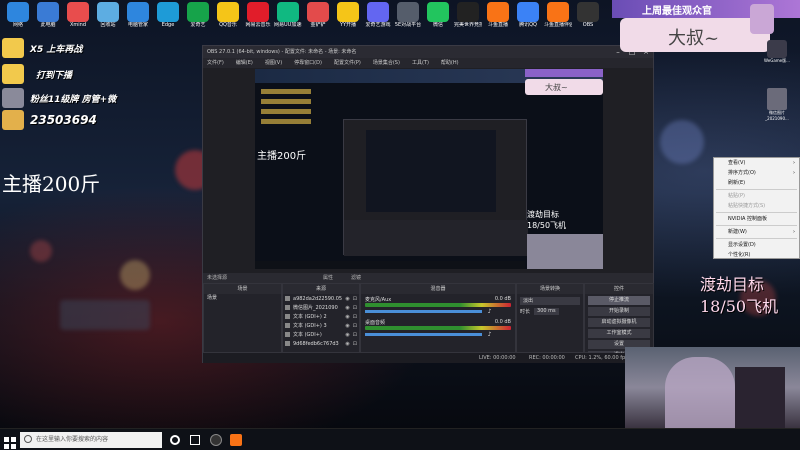 The width and height of the screenshot is (800, 450). I want to click on taskbar-douyu-icon, so click(236, 440).